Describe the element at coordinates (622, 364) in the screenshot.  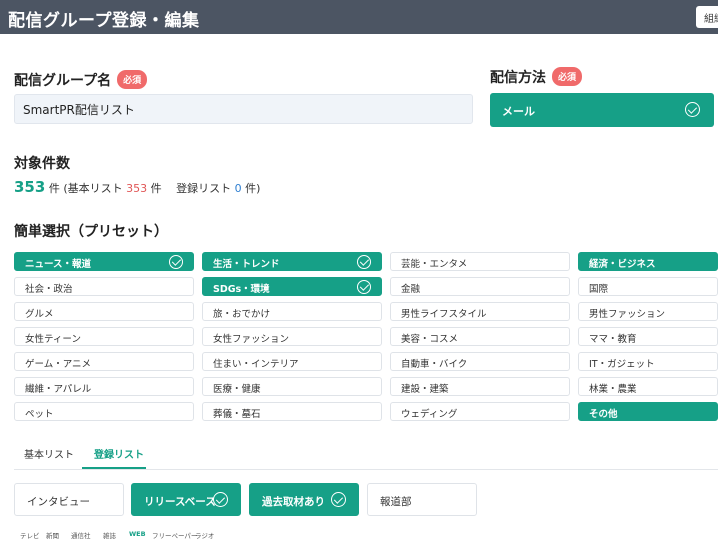
I see `preset-chip-label: IT・ガジェット` at that location.